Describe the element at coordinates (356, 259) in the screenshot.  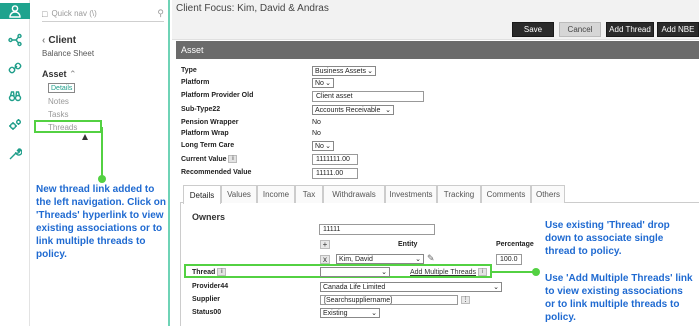
I see `owner-entity-value: Kim, David` at that location.